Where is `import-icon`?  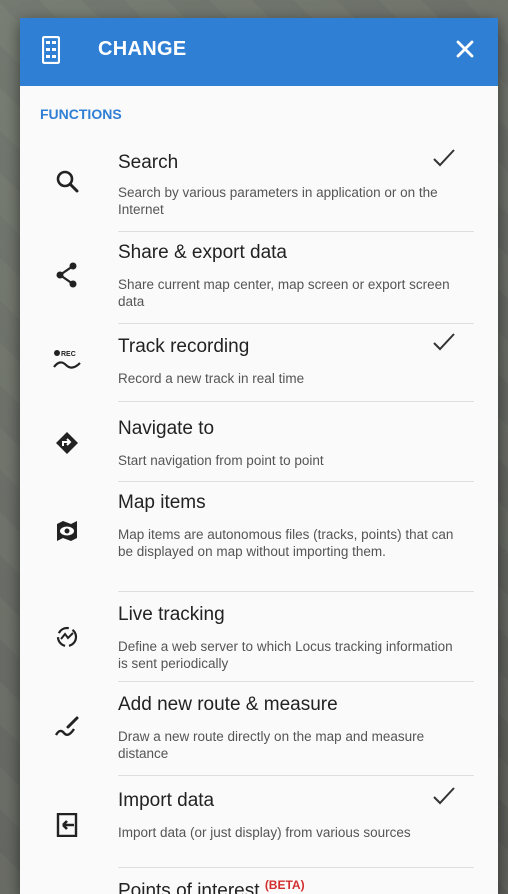 import-icon is located at coordinates (67, 825).